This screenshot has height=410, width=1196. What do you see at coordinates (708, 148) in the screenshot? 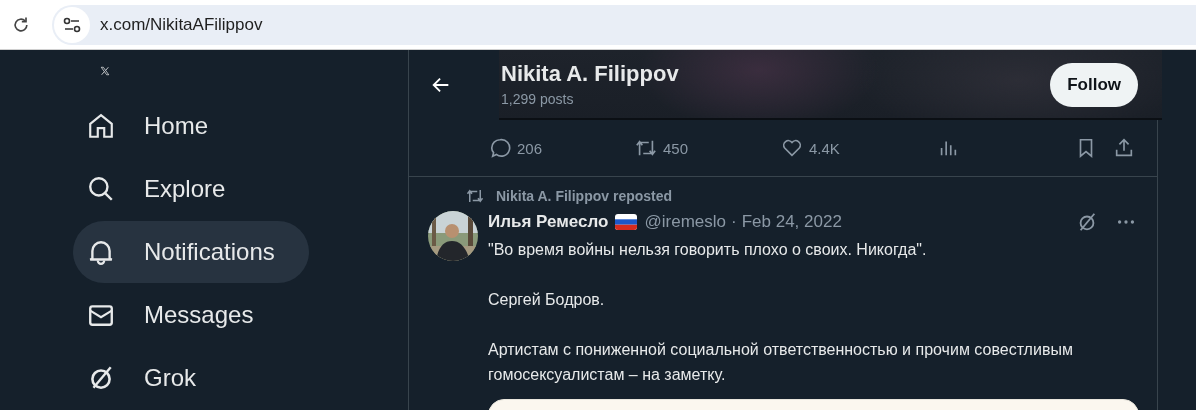
I see `repost-button: 450` at bounding box center [708, 148].